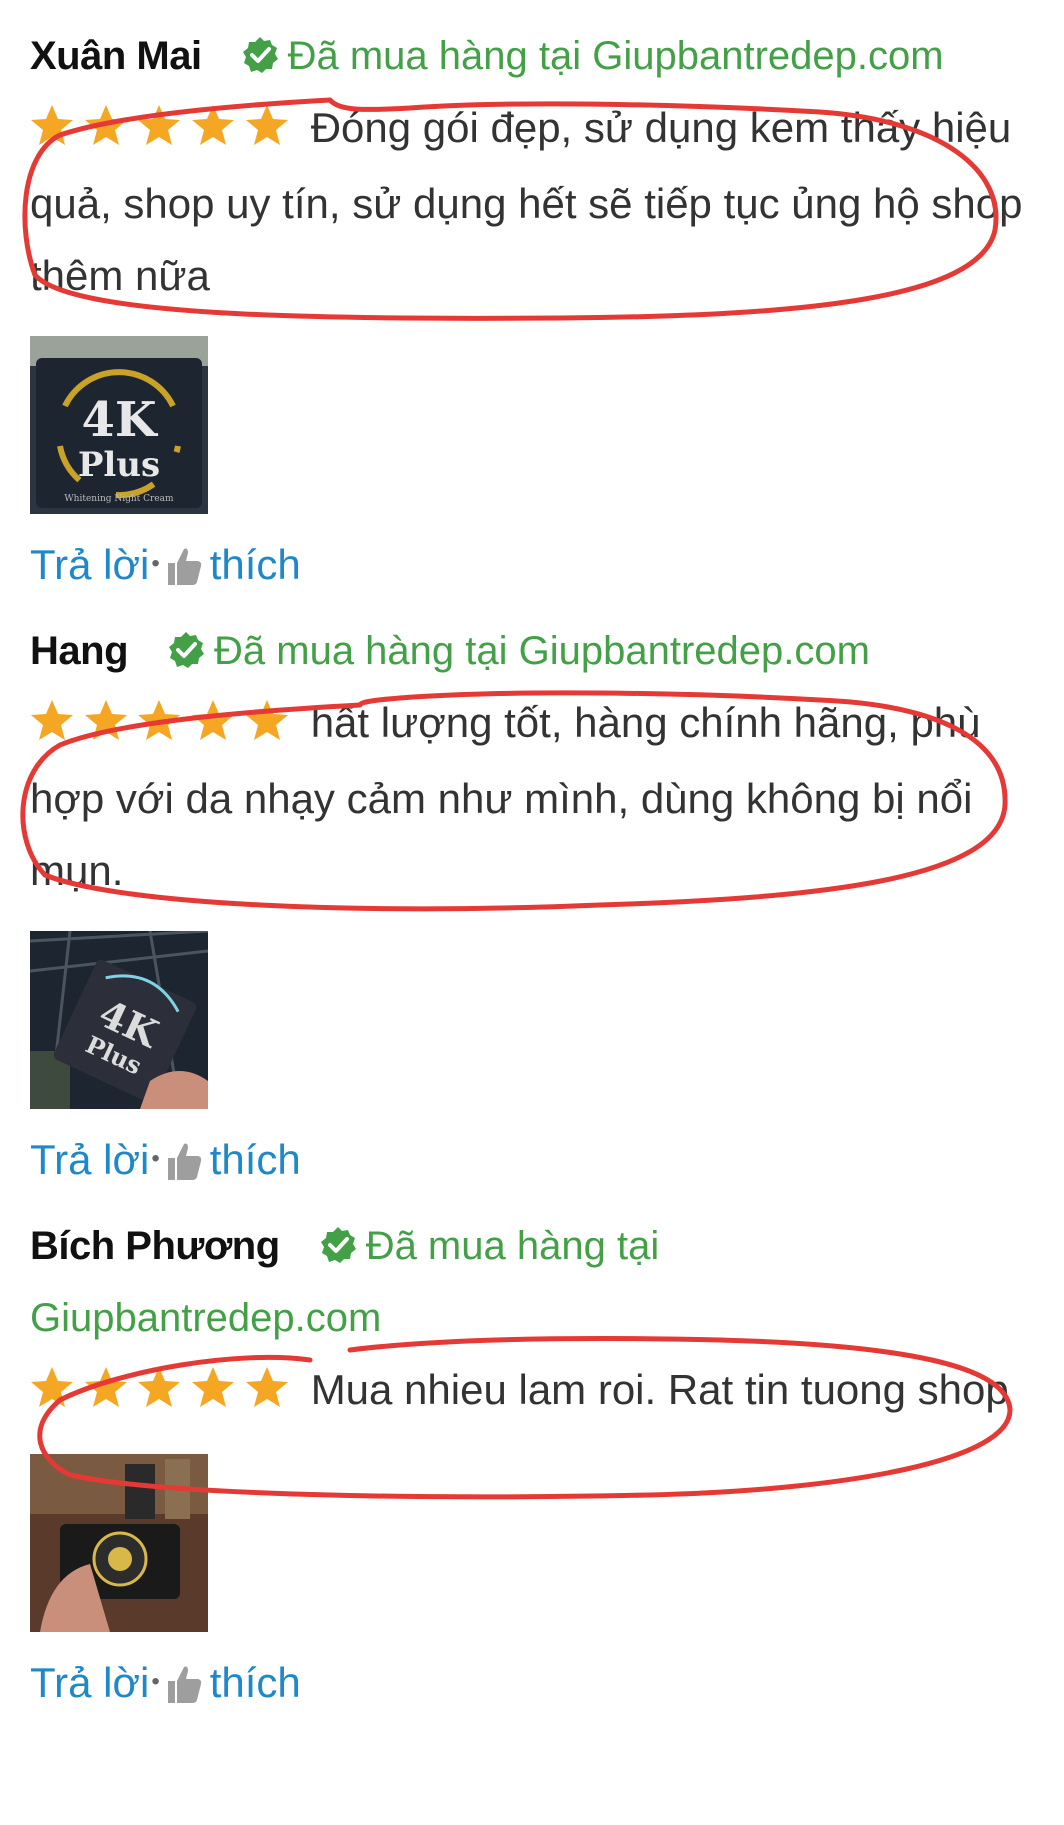  What do you see at coordinates (512, 1246) in the screenshot?
I see `verified-purchase-label: Đã mua hàng tại` at bounding box center [512, 1246].